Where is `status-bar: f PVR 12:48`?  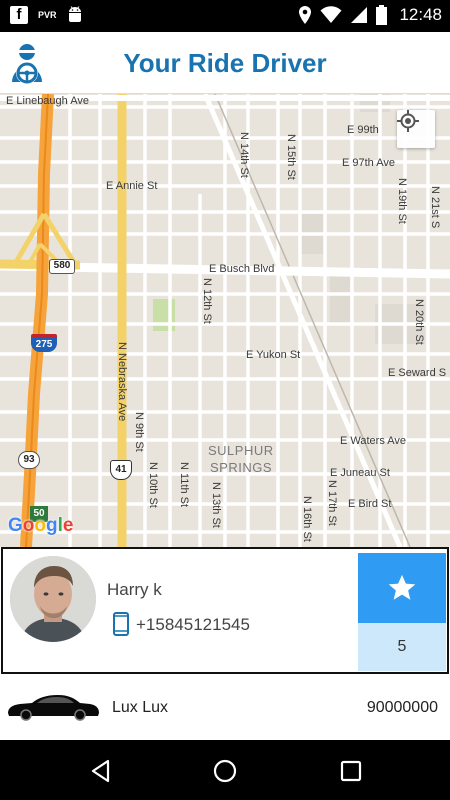
status-bar: f PVR 12:48 is located at coordinates (225, 16).